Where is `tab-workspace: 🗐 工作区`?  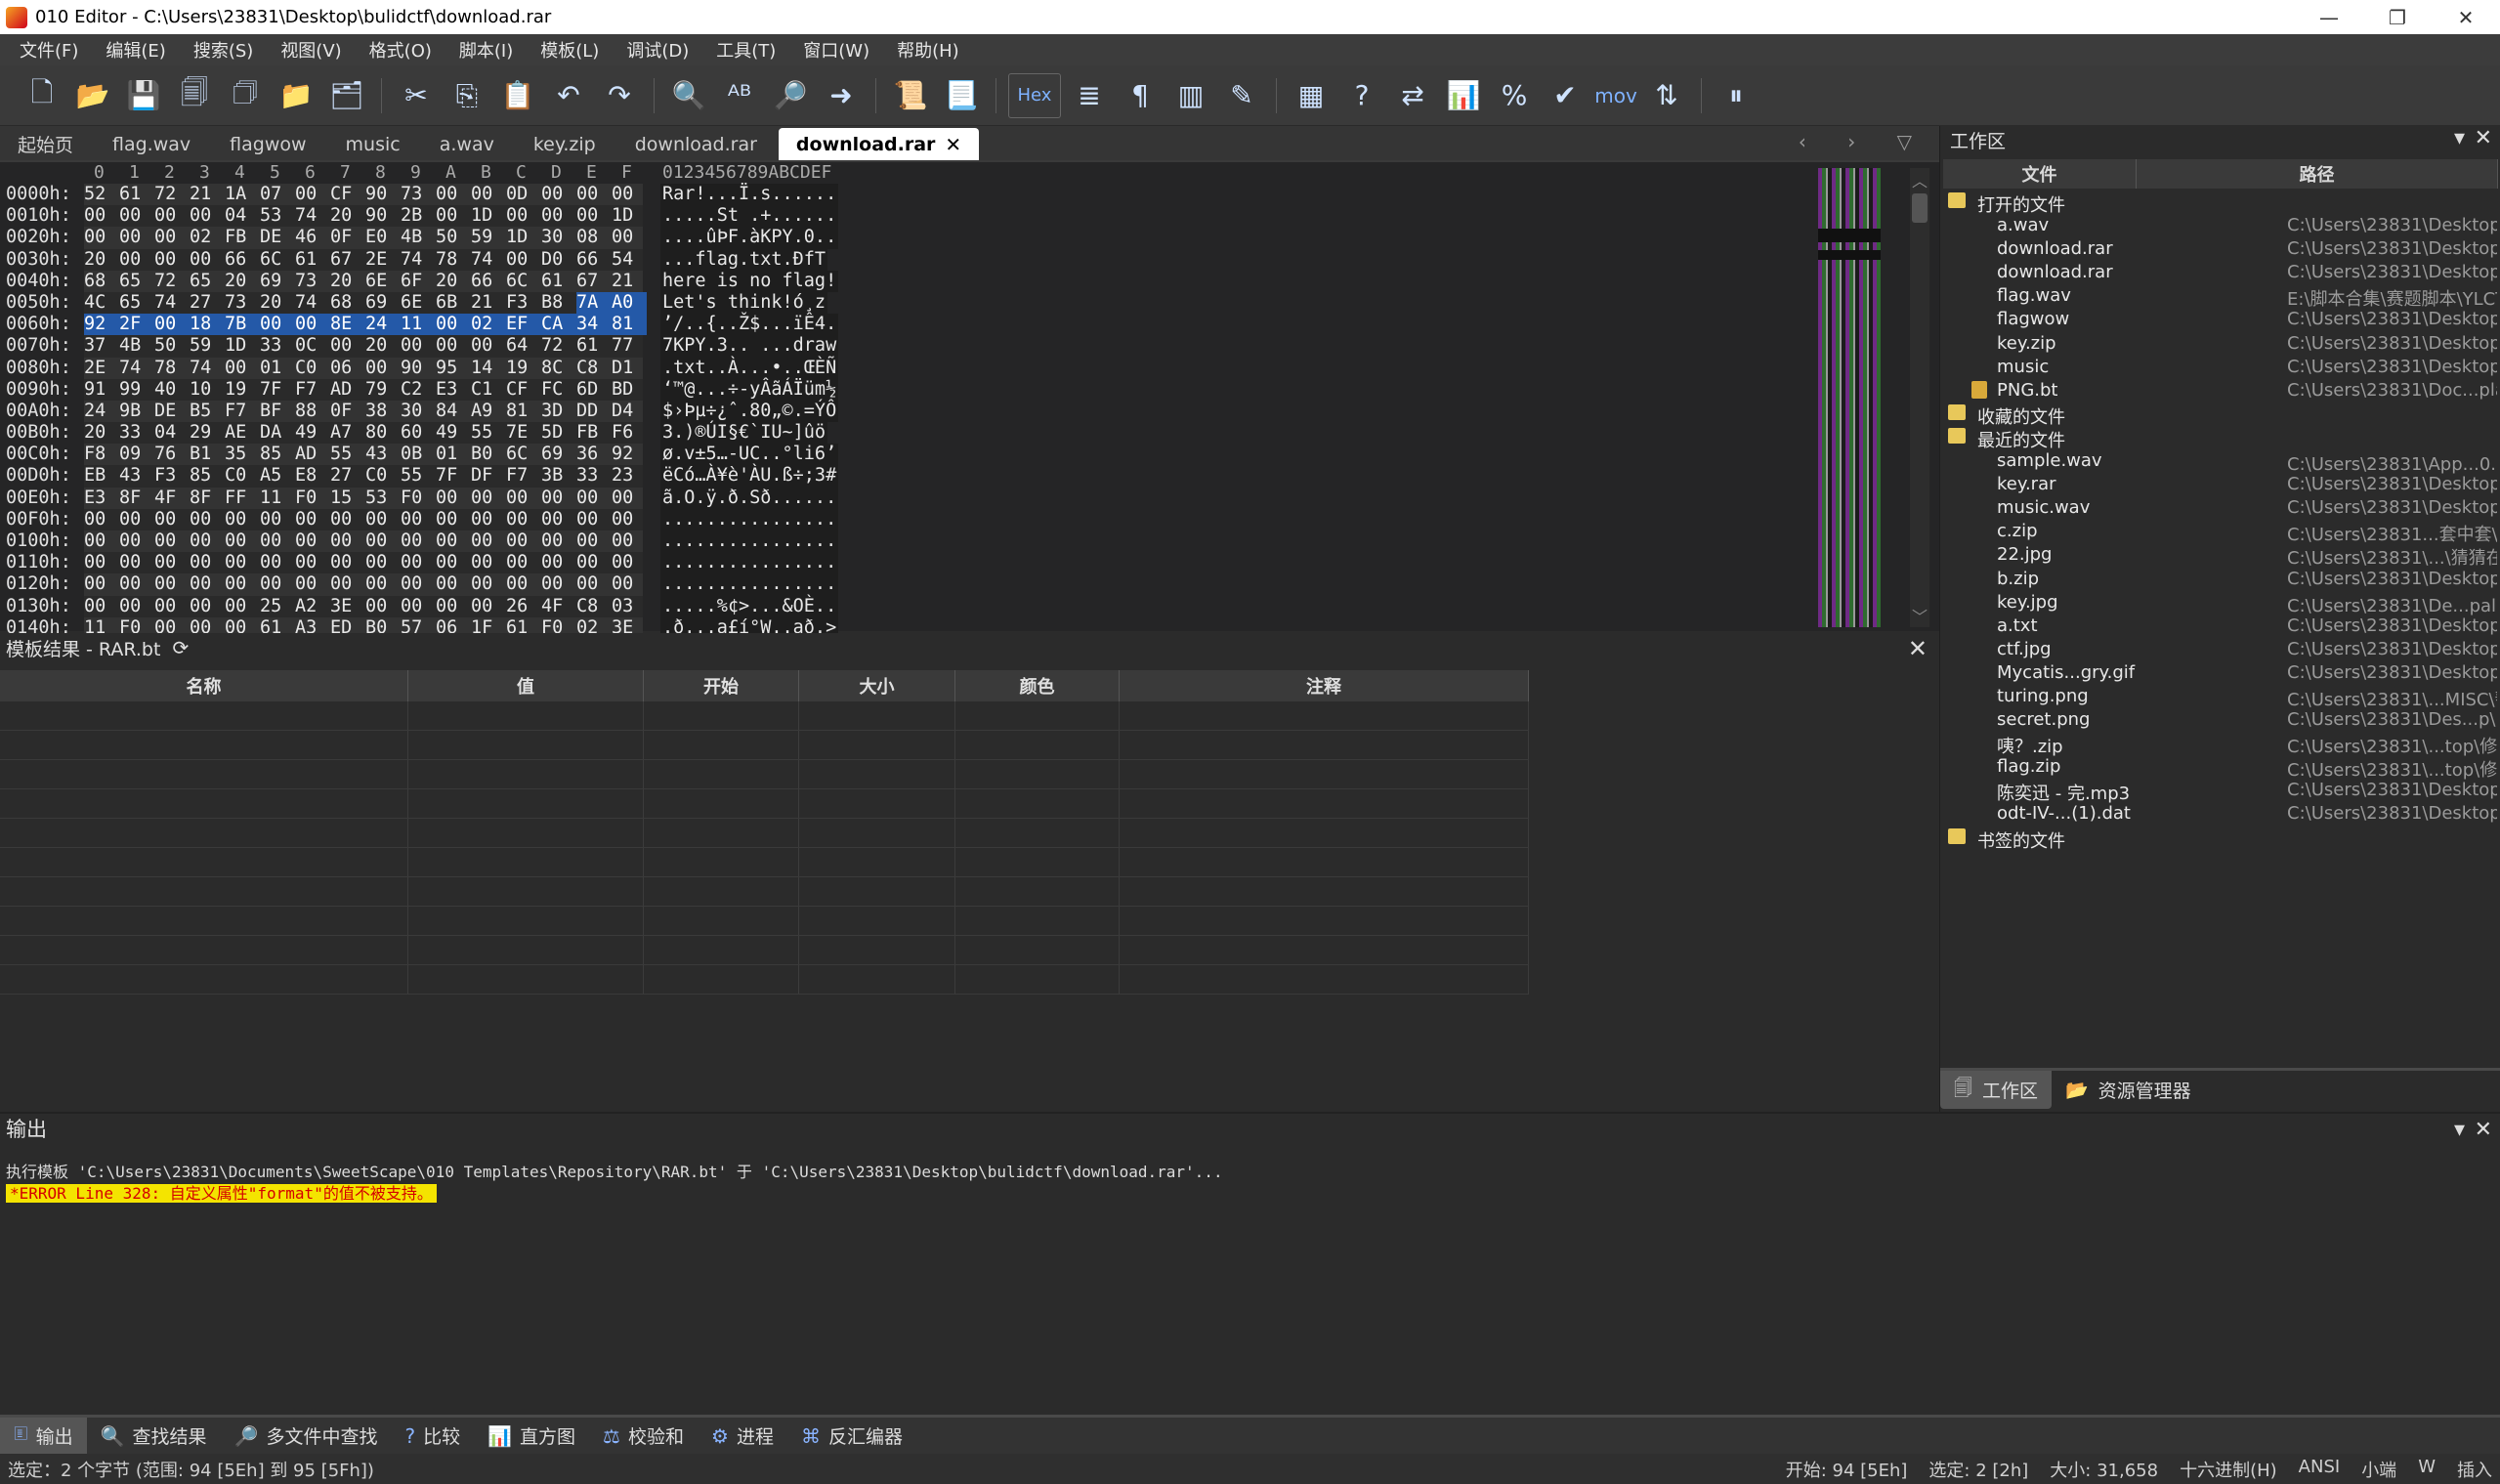
tab-workspace: 🗐 工作区 is located at coordinates (1996, 1090).